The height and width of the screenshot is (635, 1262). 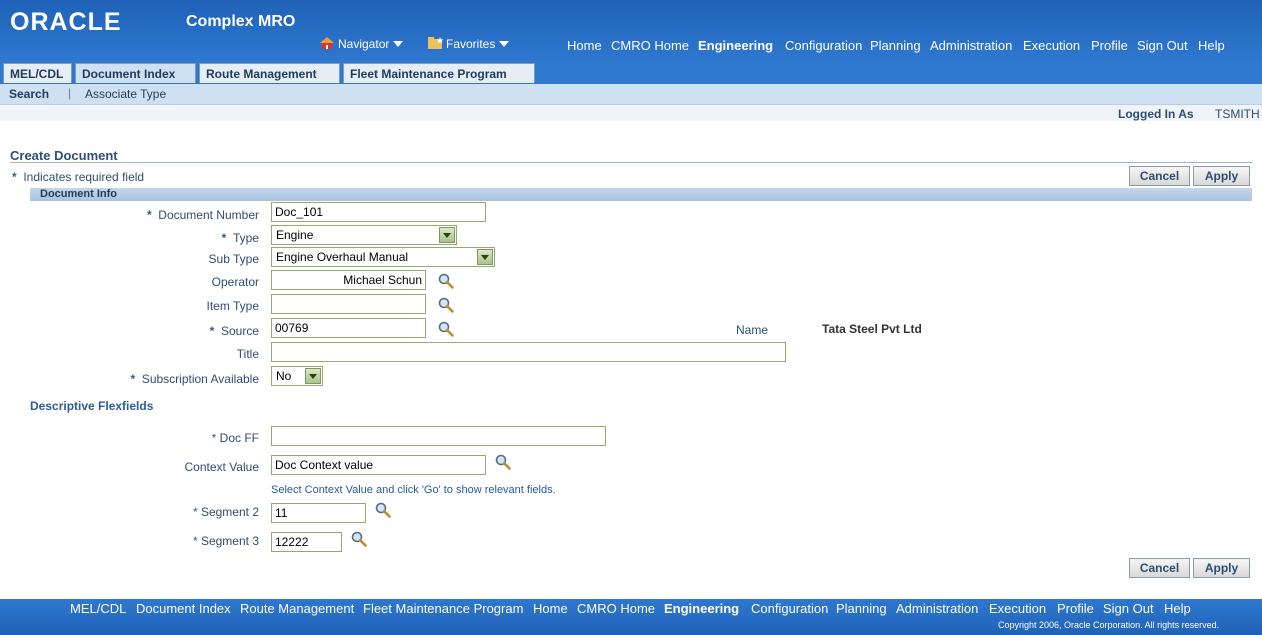 What do you see at coordinates (789, 608) in the screenshot?
I see `footer-link-configuration: Configuration` at bounding box center [789, 608].